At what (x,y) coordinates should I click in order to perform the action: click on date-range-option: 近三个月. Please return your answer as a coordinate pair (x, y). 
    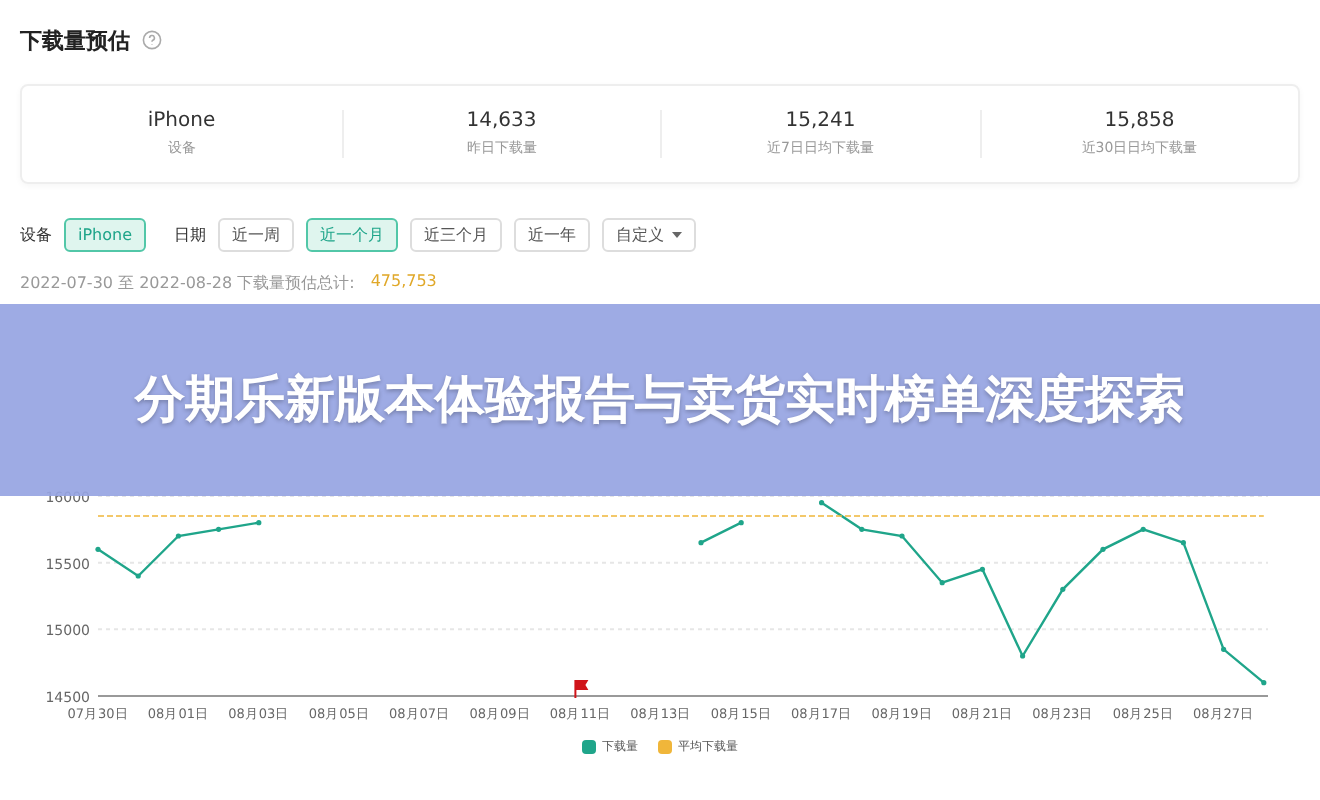
    Looking at the image, I should click on (456, 234).